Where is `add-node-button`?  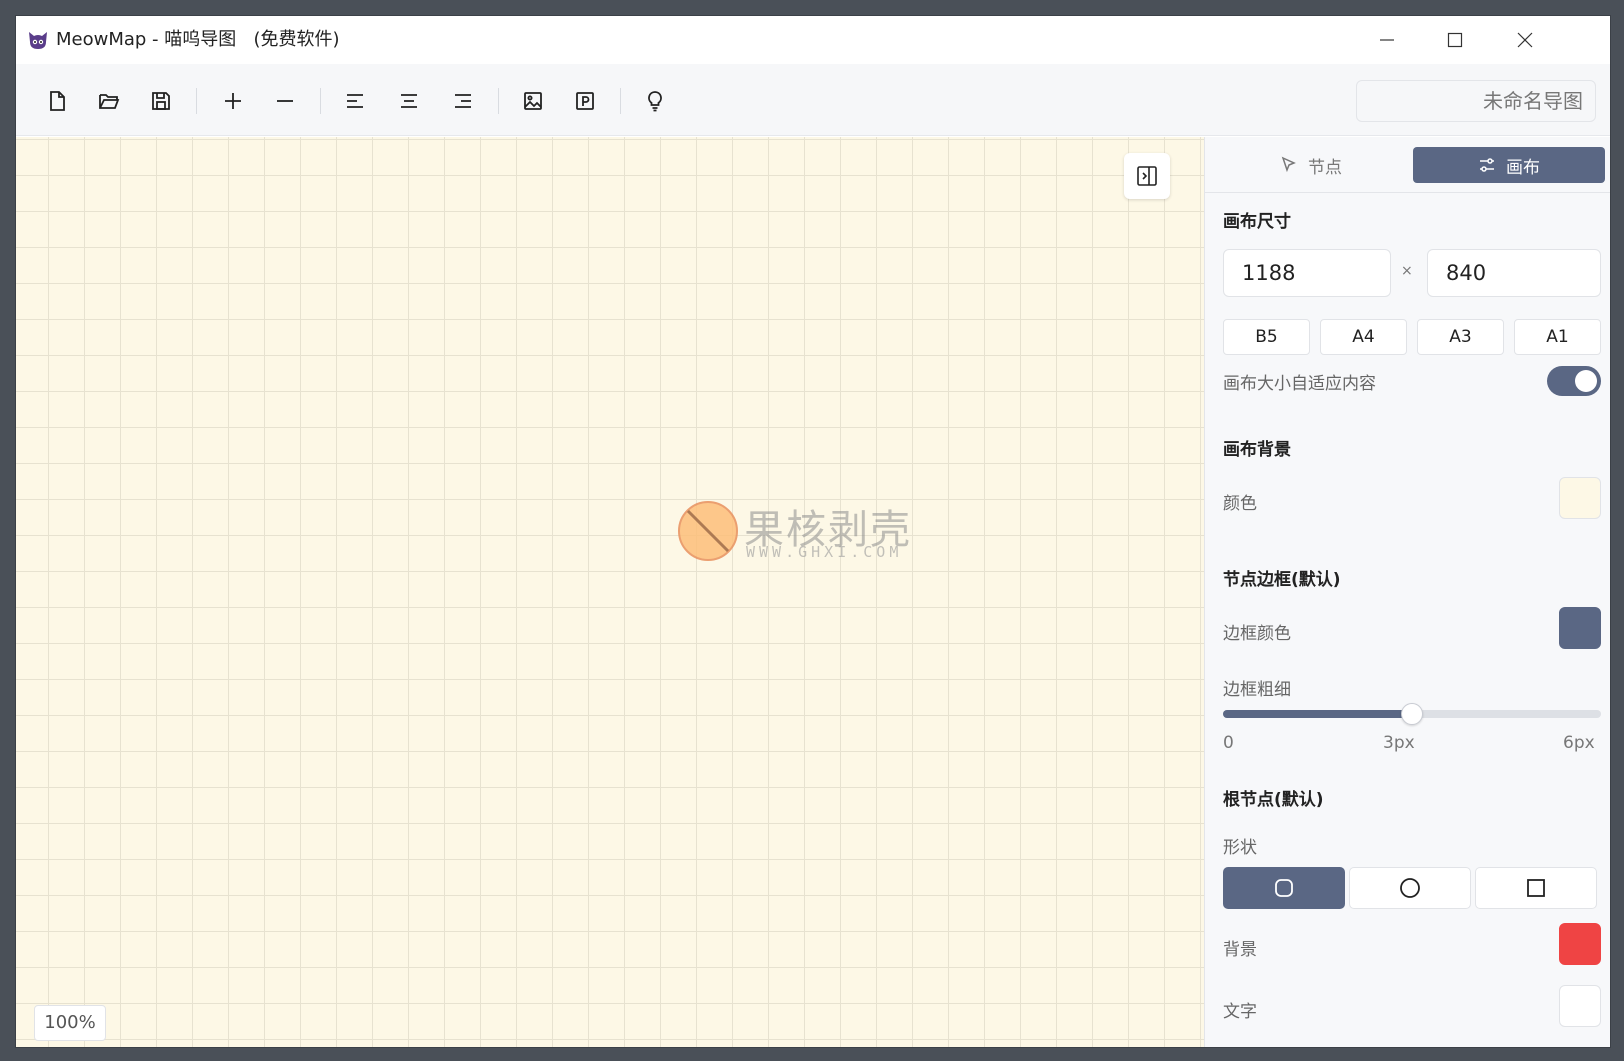 add-node-button is located at coordinates (233, 101).